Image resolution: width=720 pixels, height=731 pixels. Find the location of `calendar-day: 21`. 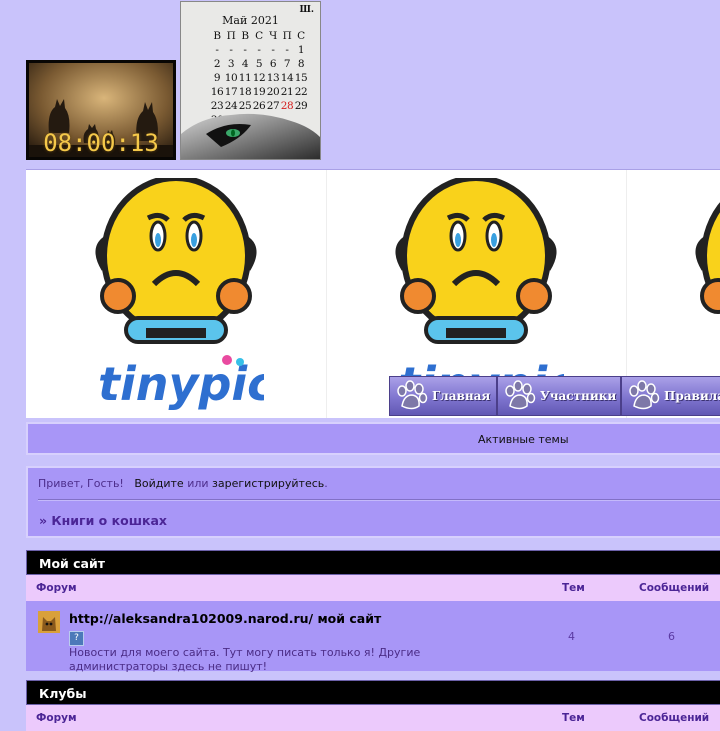

calendar-day: 21 is located at coordinates (287, 92).